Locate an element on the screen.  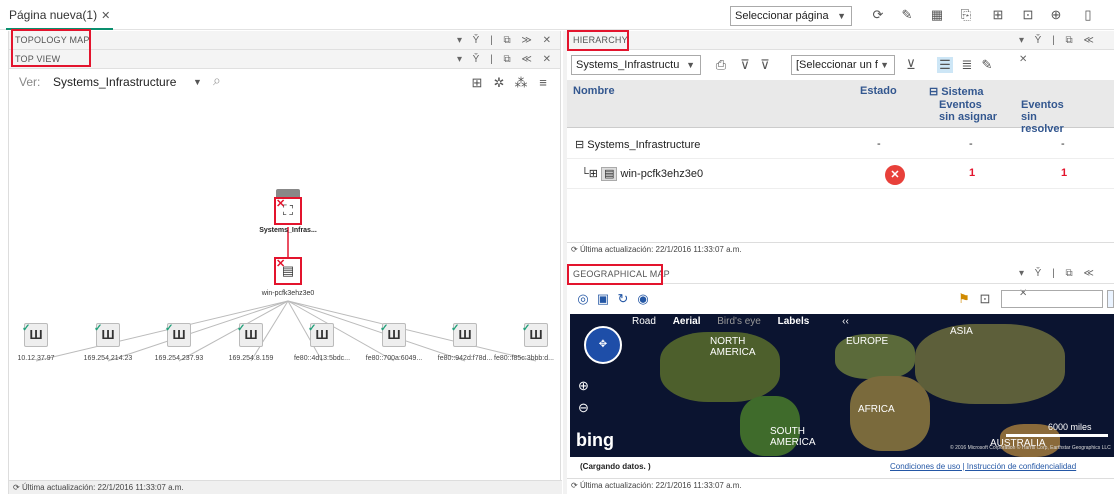
close-icon: ✕ is located at coordinates (105, 16).